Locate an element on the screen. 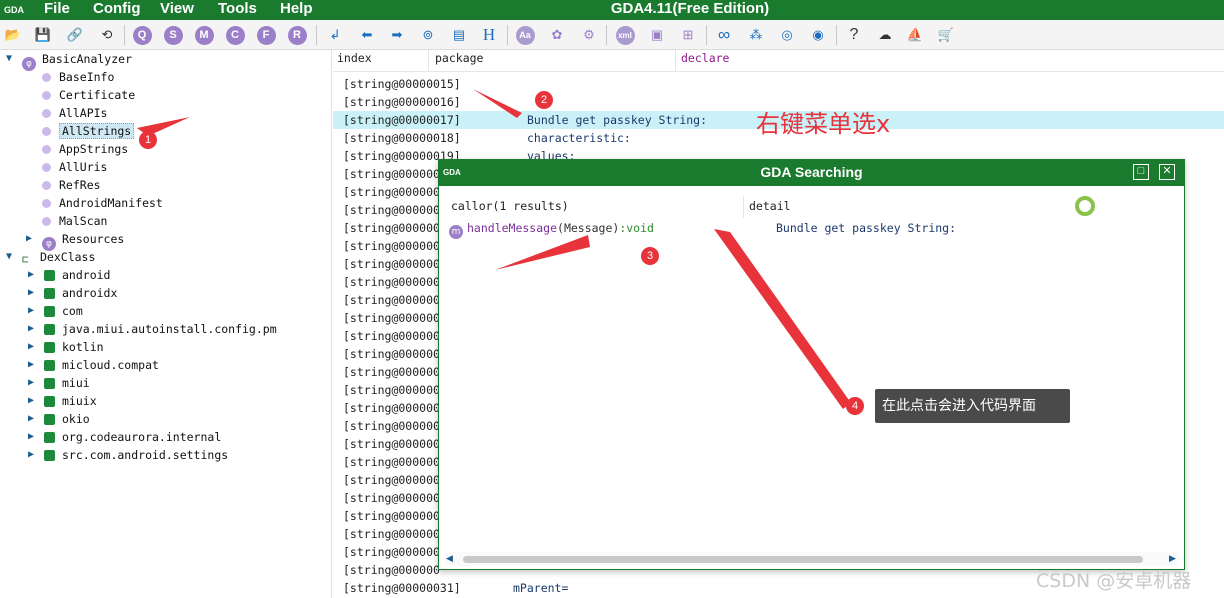  table-row: [string@00000015] is located at coordinates (402, 84).